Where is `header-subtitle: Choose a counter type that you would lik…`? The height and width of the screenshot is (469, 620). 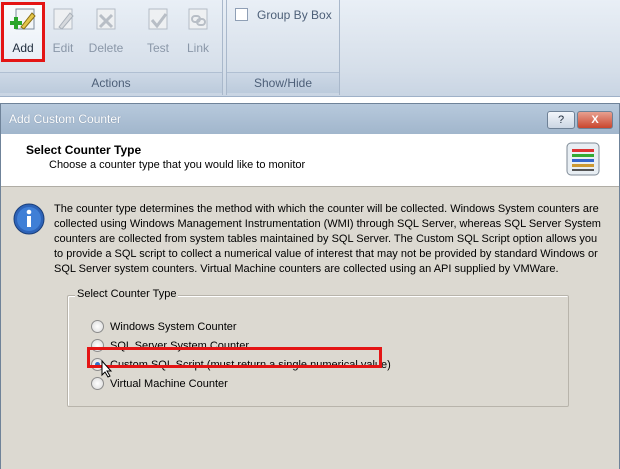 header-subtitle: Choose a counter type that you would lik… is located at coordinates (177, 165).